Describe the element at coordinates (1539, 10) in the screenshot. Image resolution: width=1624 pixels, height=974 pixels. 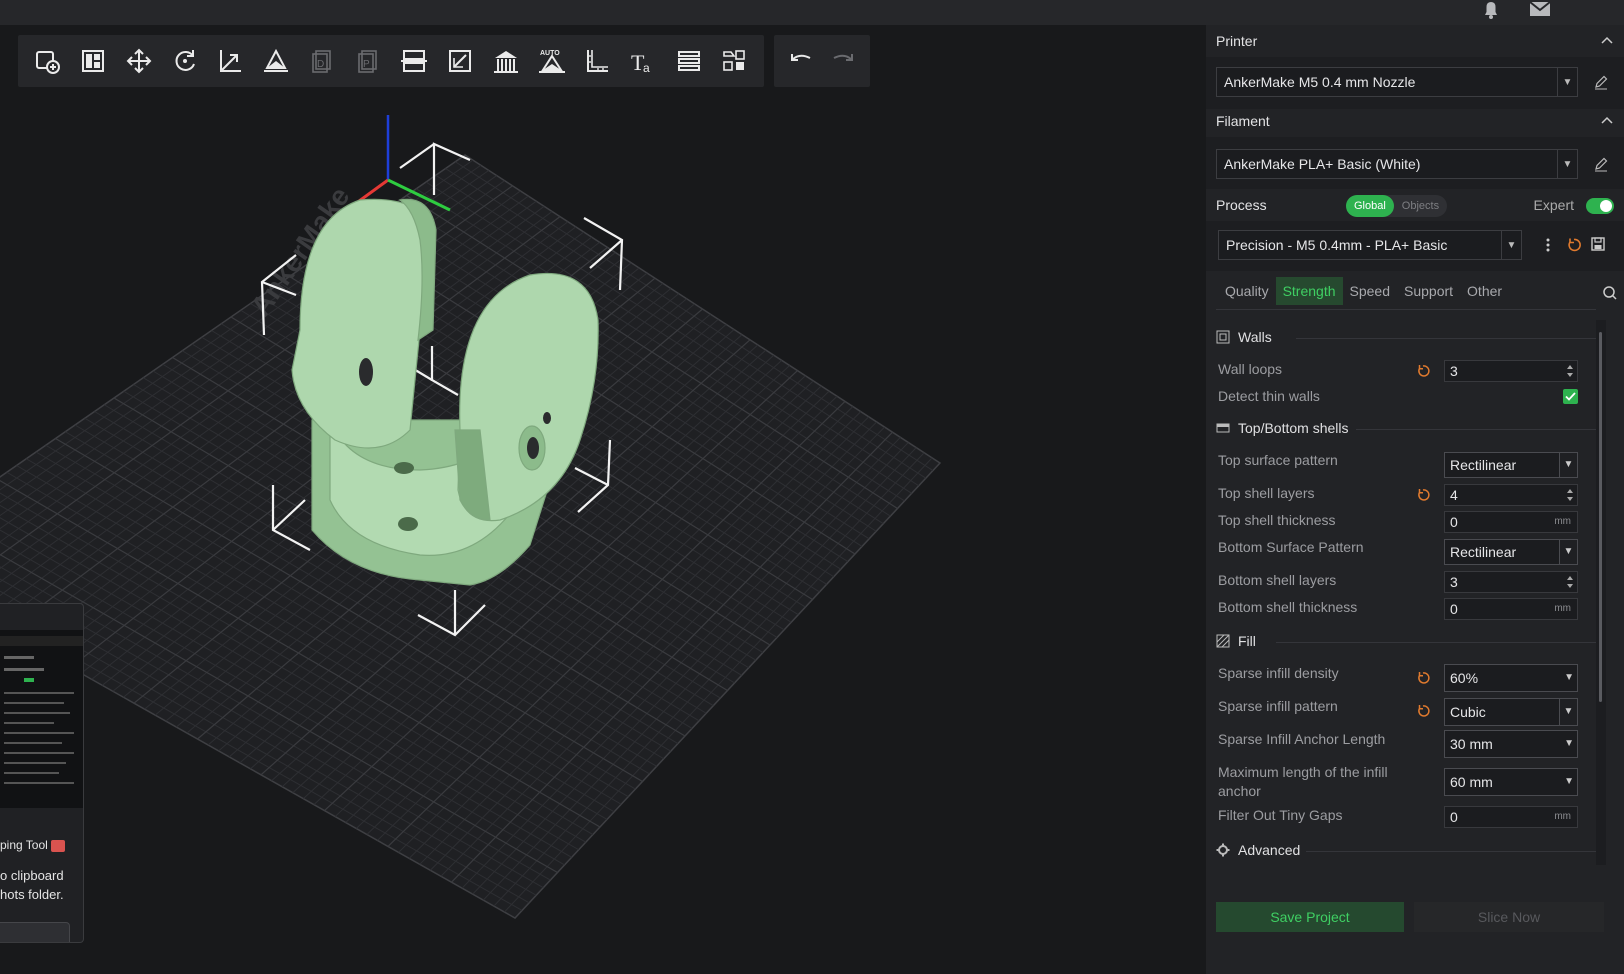
I see `mail-icon` at that location.